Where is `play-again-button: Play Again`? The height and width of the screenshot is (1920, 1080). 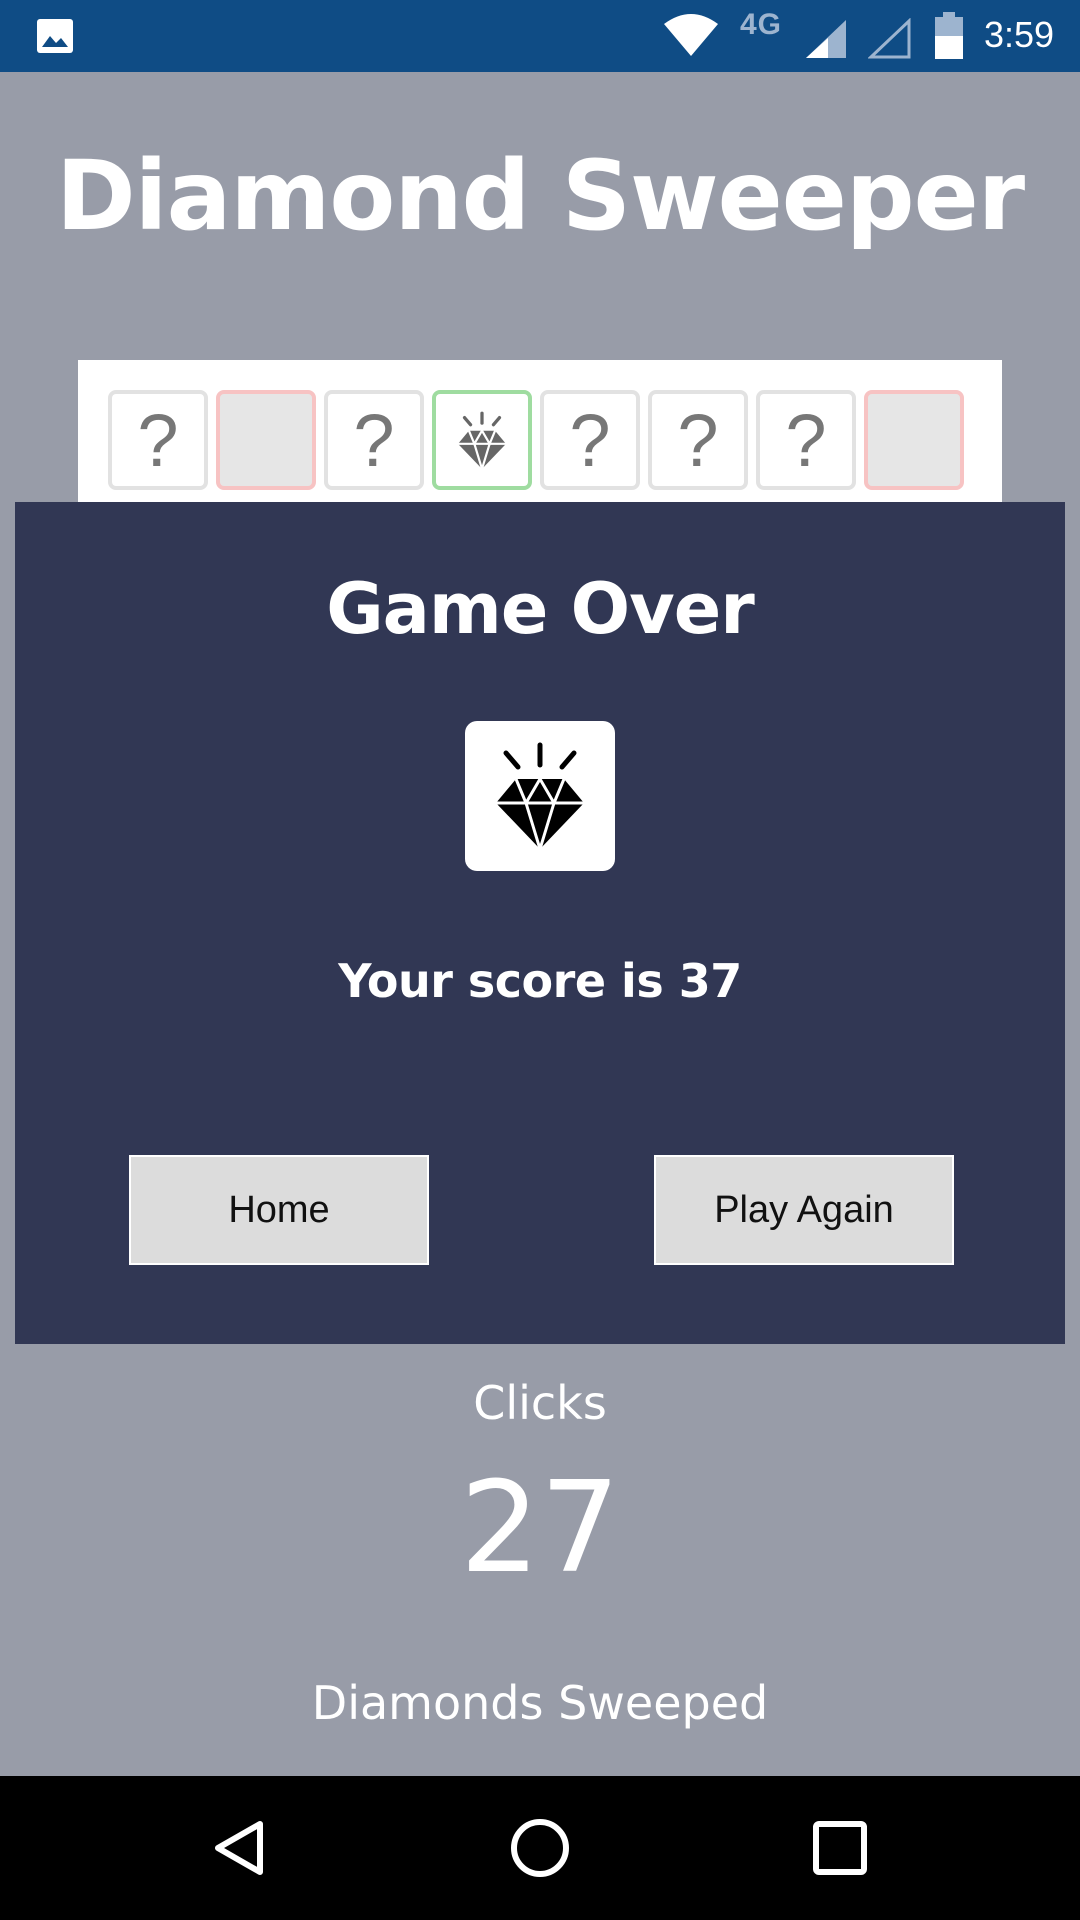
play-again-button: Play Again is located at coordinates (804, 1210).